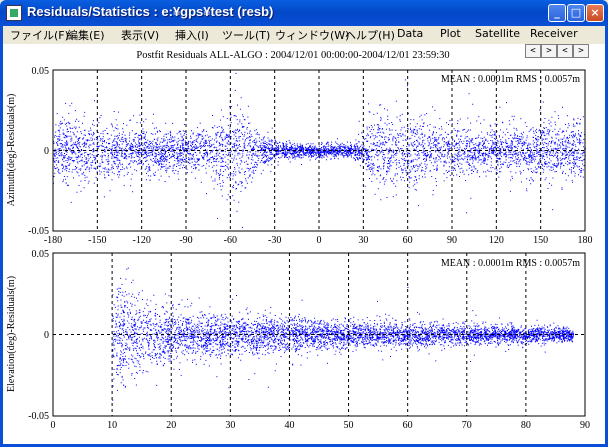  Describe the element at coordinates (450, 33) in the screenshot. I see `menu-plot: Plot` at that location.